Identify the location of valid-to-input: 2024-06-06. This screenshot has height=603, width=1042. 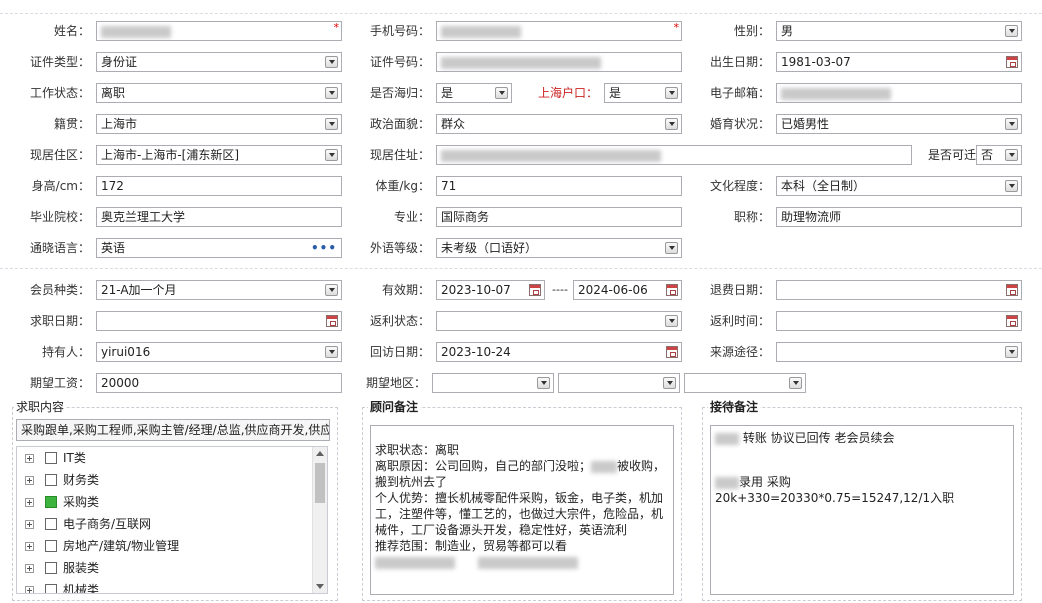
(627, 290).